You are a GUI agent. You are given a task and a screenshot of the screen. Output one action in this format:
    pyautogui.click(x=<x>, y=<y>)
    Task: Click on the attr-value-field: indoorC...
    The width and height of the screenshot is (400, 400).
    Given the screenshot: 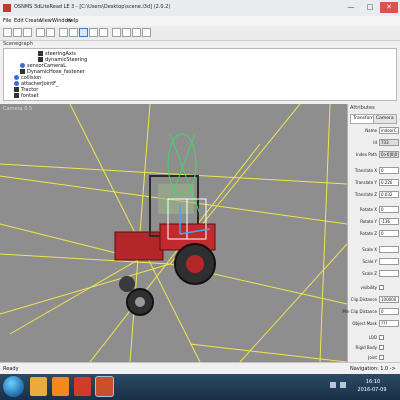 What is the action you would take?
    pyautogui.click(x=389, y=130)
    